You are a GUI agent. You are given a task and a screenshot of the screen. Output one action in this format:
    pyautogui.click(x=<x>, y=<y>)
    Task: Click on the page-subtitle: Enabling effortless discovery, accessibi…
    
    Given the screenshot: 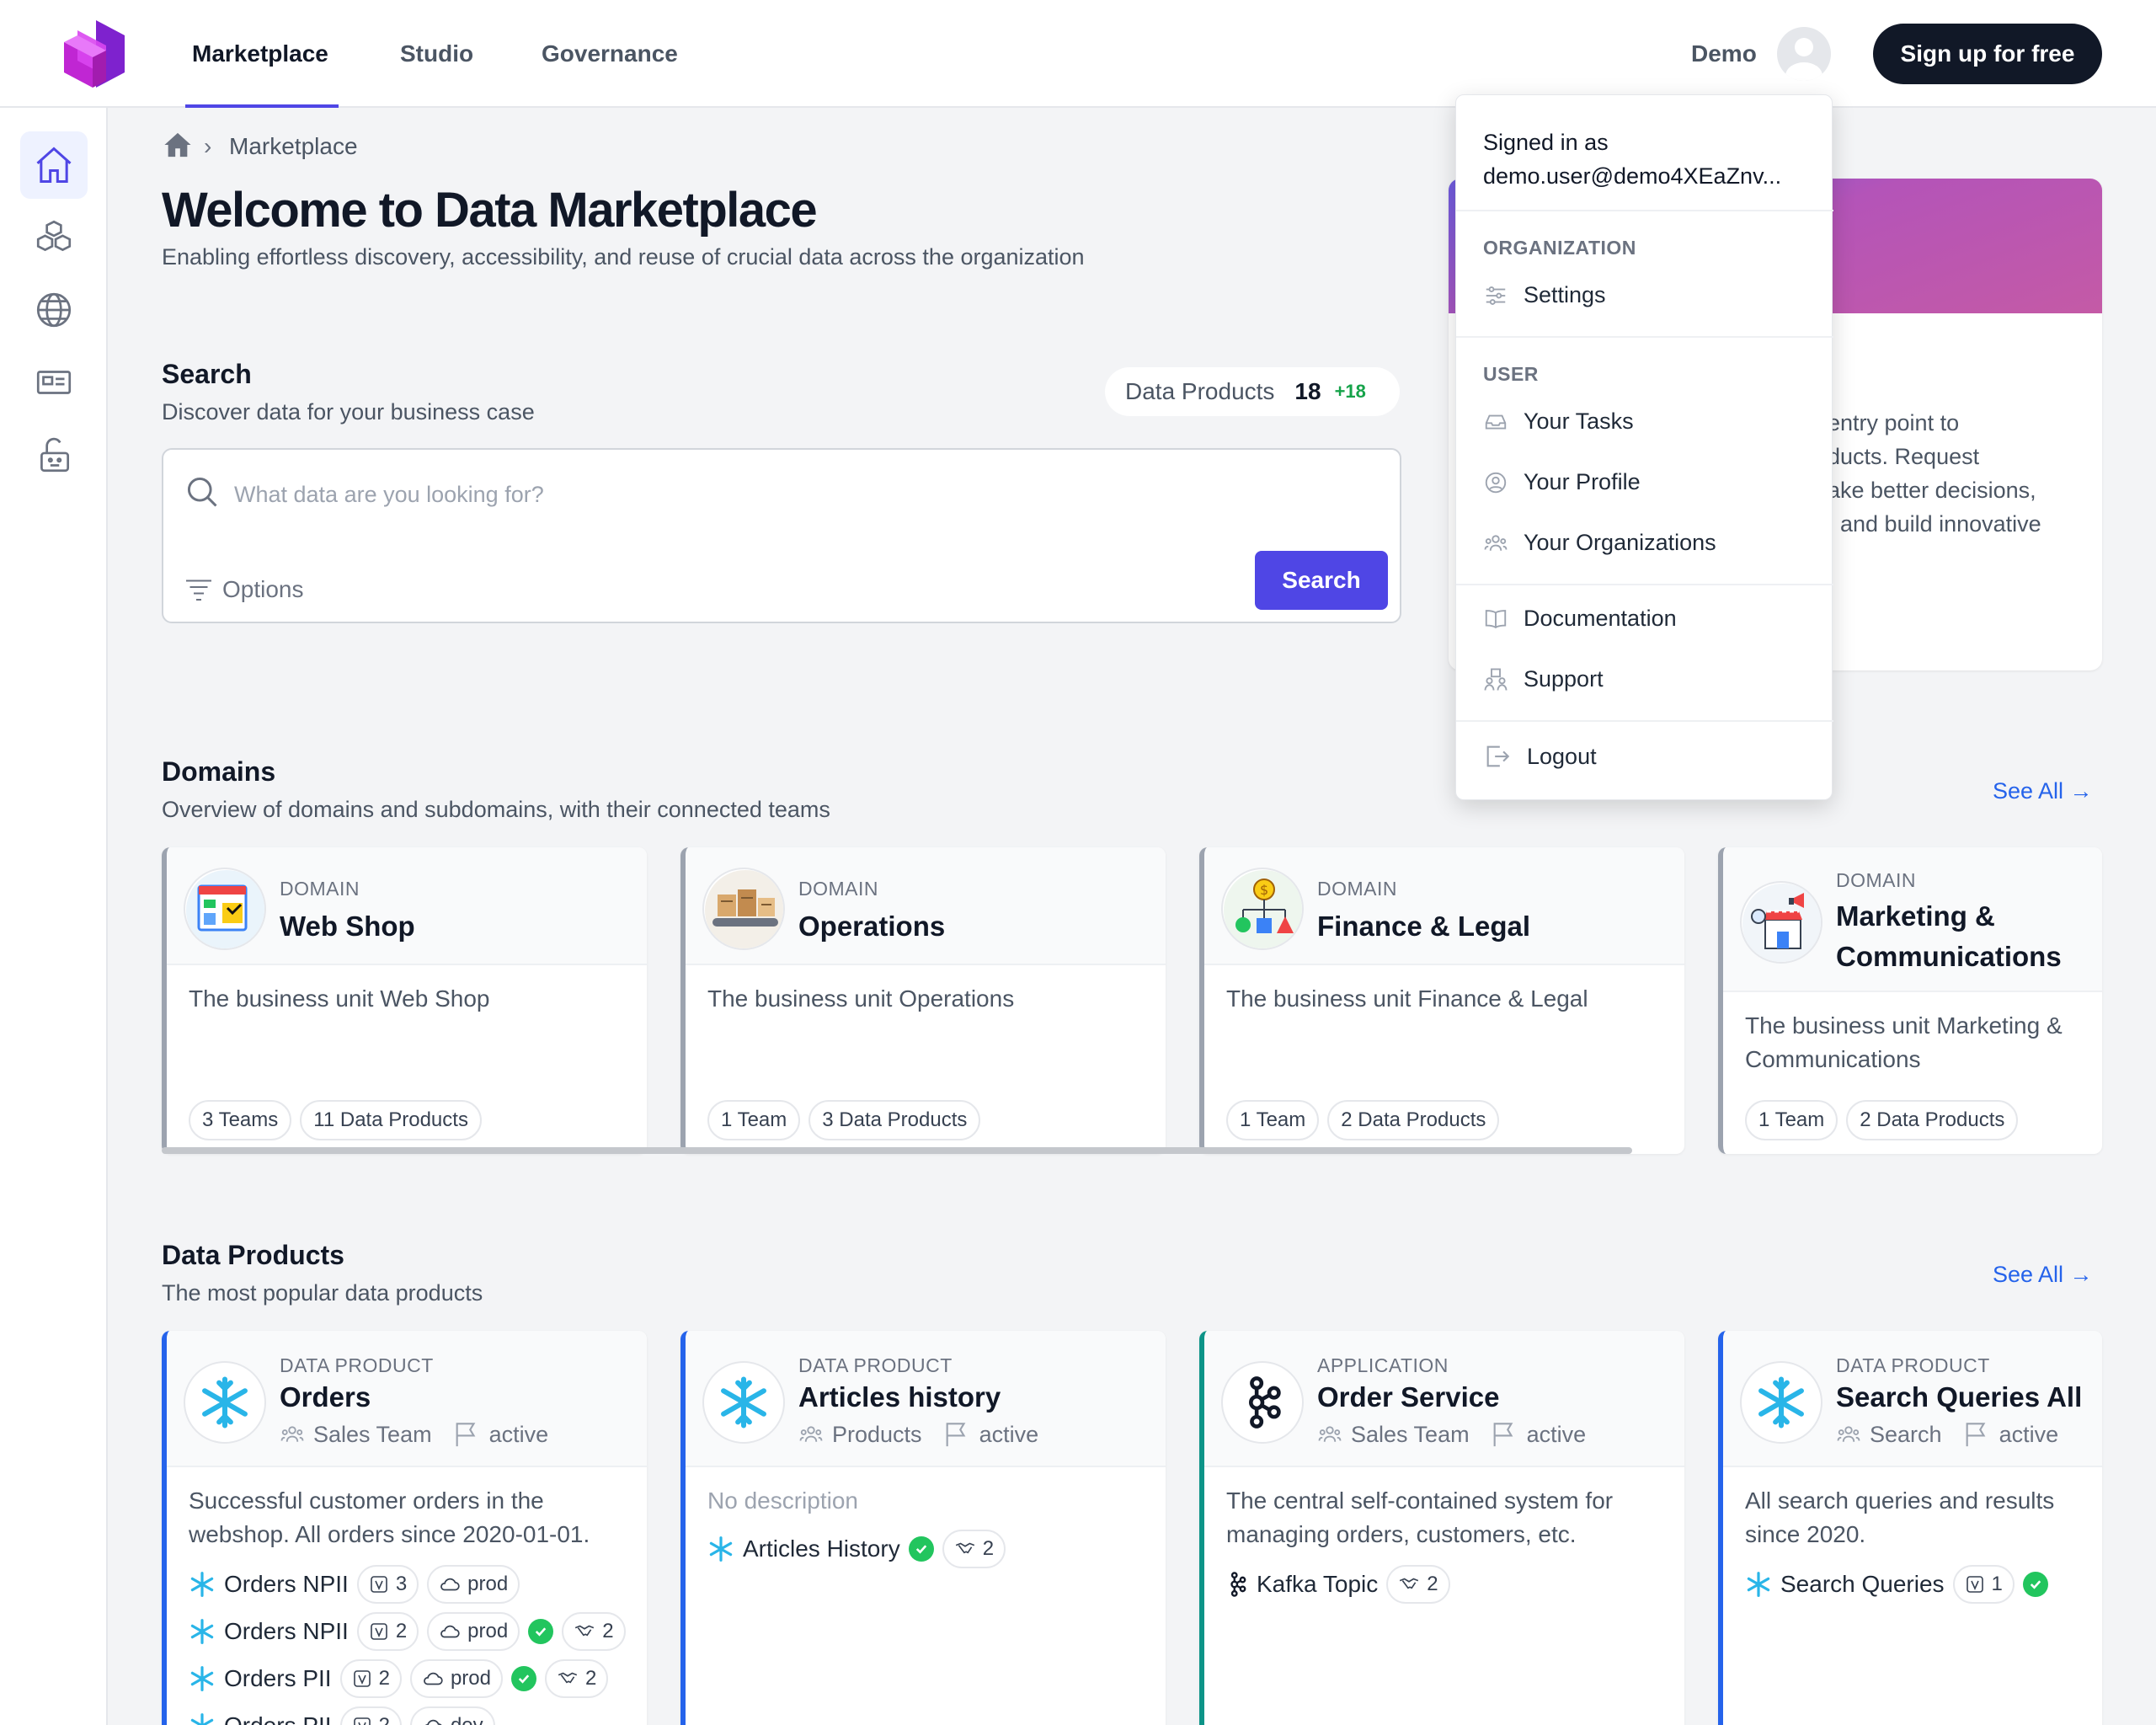 What is the action you would take?
    pyautogui.click(x=623, y=257)
    